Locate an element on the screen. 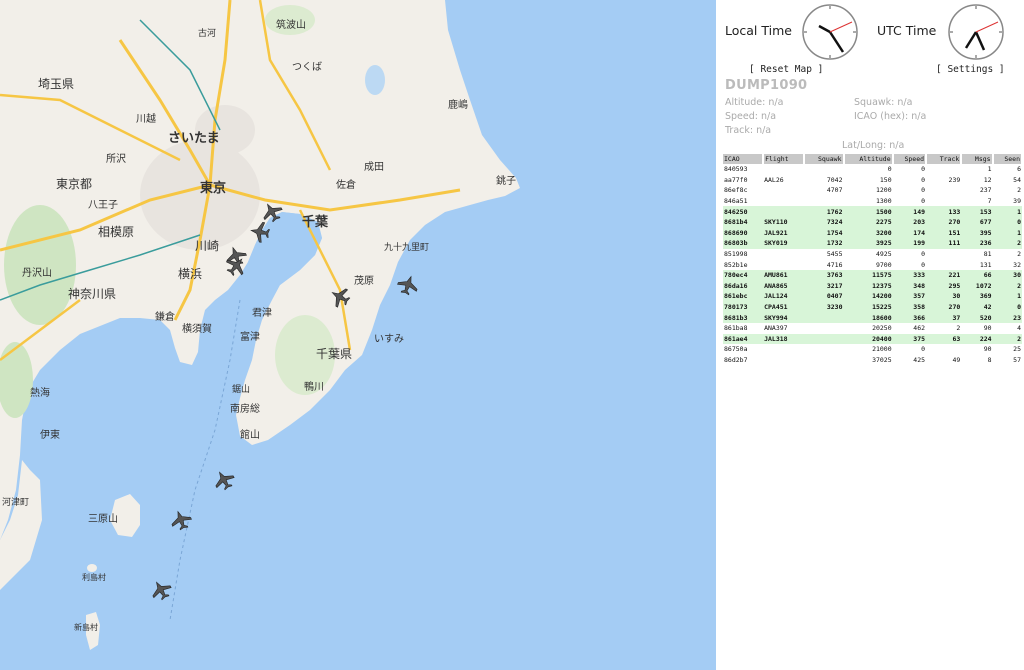 The image size is (1024, 670). table-row: 846250 1762 1500 149 133 153 1 is located at coordinates (872, 211).